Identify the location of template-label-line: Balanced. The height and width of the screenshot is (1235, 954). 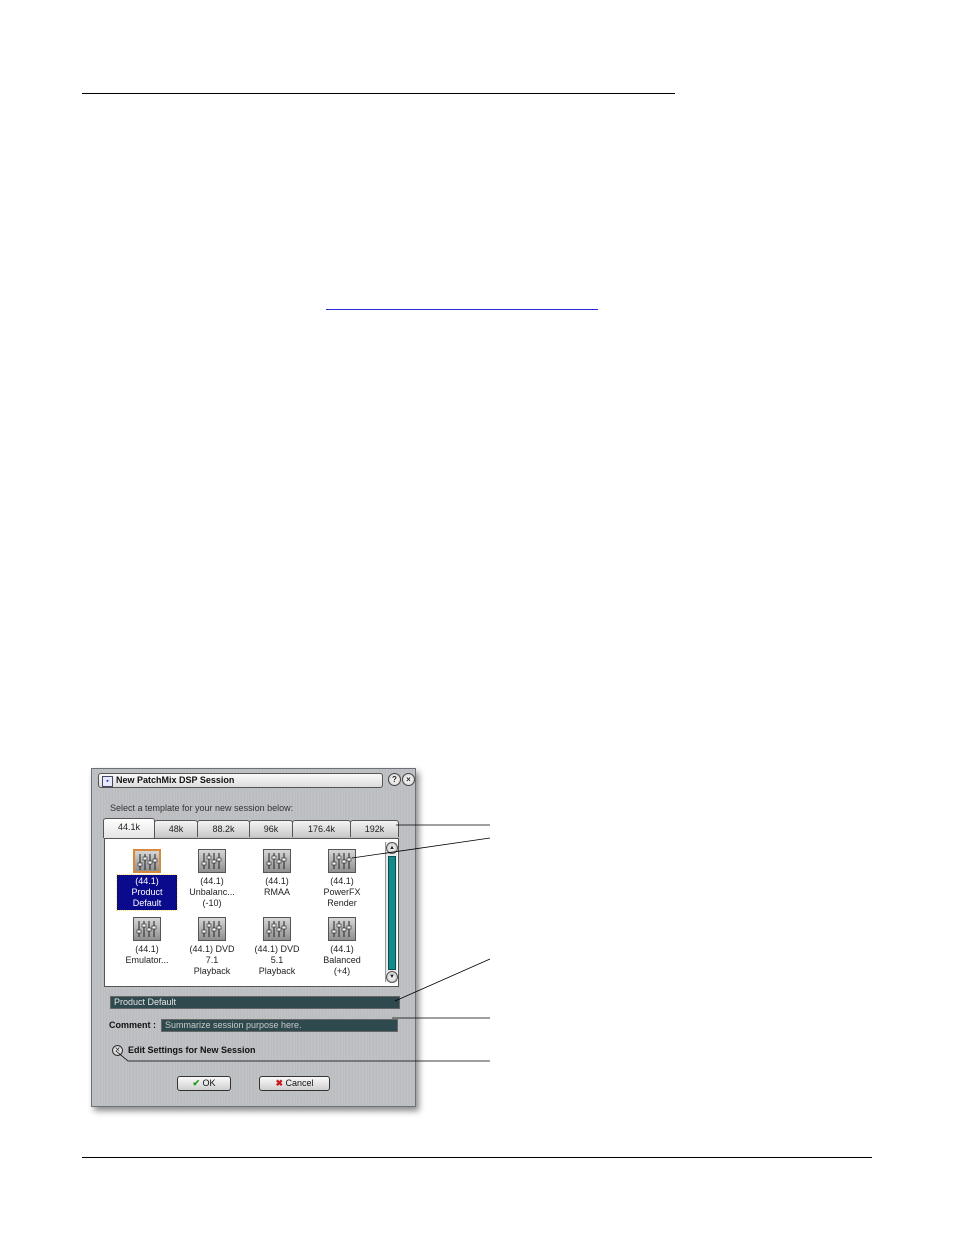
(342, 960).